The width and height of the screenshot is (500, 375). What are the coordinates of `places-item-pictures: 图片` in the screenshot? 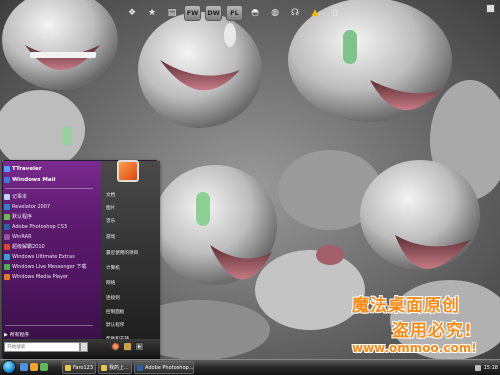 It's located at (110, 208).